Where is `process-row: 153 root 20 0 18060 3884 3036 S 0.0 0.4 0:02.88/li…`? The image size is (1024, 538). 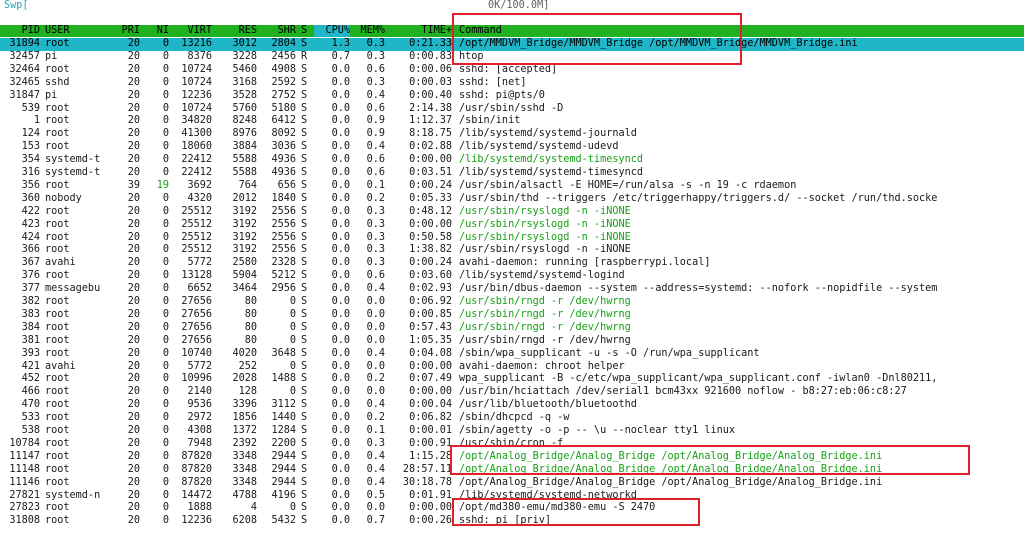 process-row: 153 root 20 0 18060 3884 3036 S 0.0 0.4 0:02.88/li… is located at coordinates (512, 147).